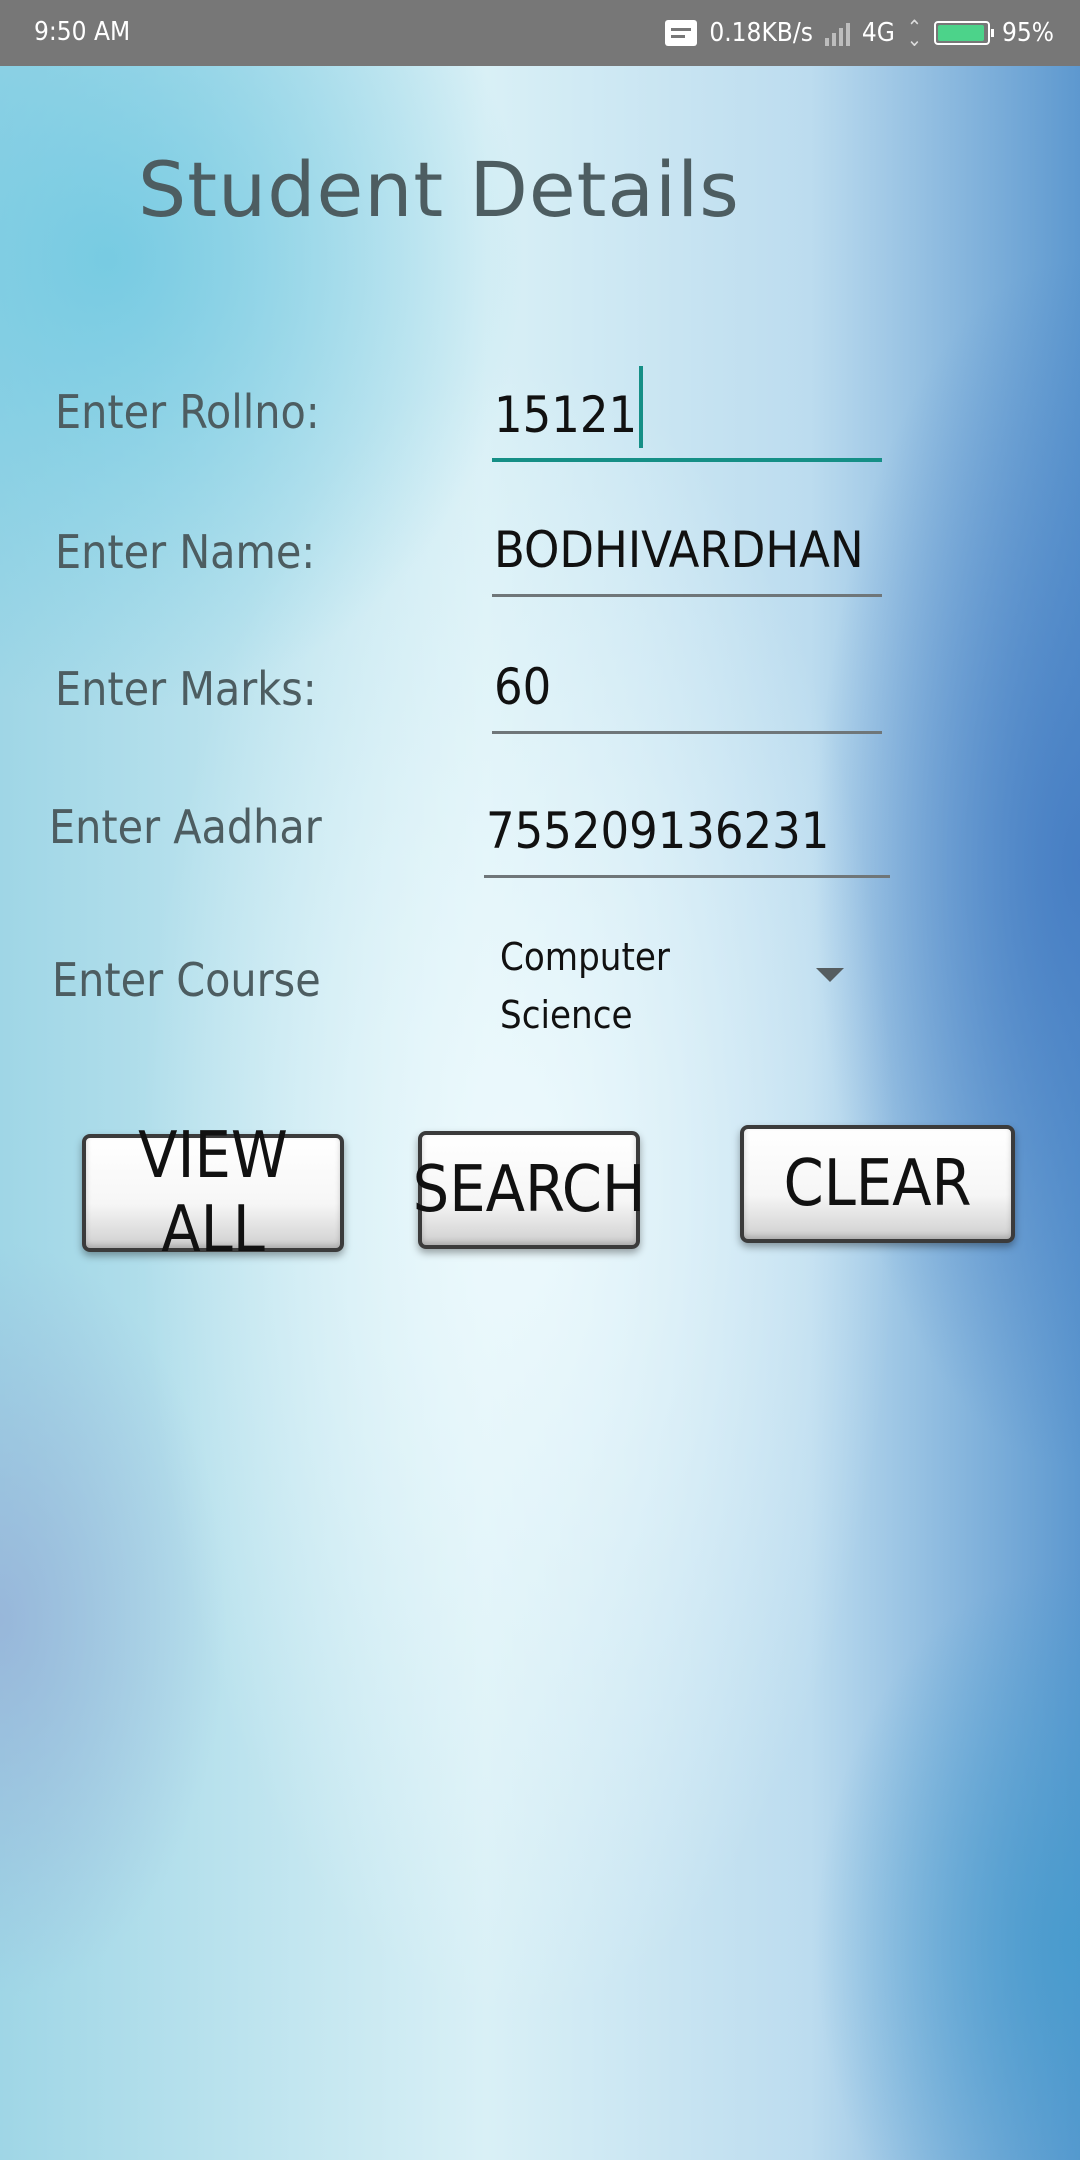  I want to click on aadhar-value: 755209136231, so click(658, 831).